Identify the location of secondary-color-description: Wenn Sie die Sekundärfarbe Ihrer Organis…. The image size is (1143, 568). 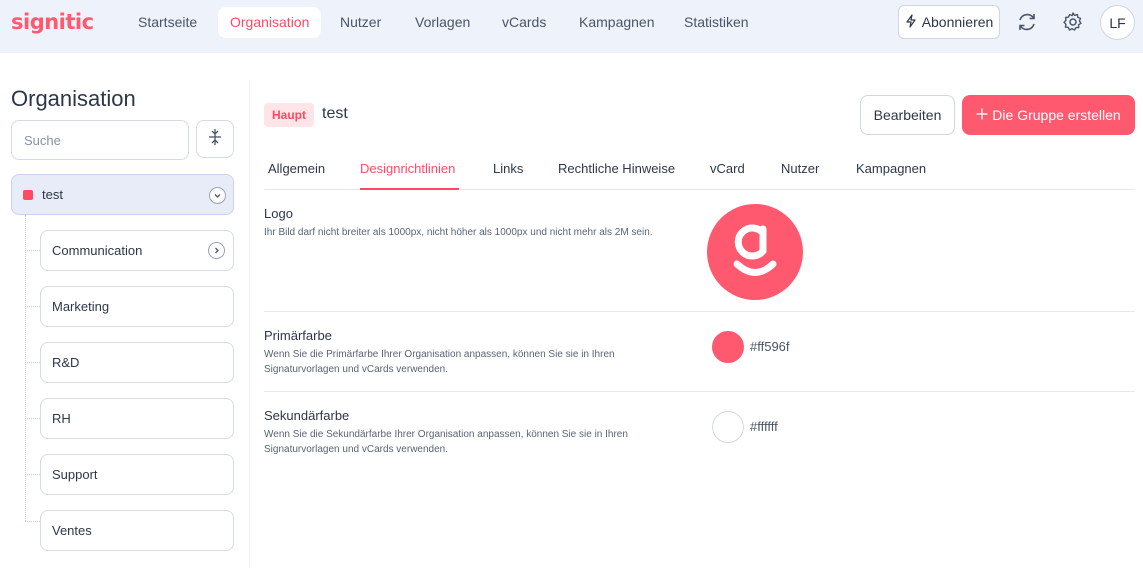
(446, 442).